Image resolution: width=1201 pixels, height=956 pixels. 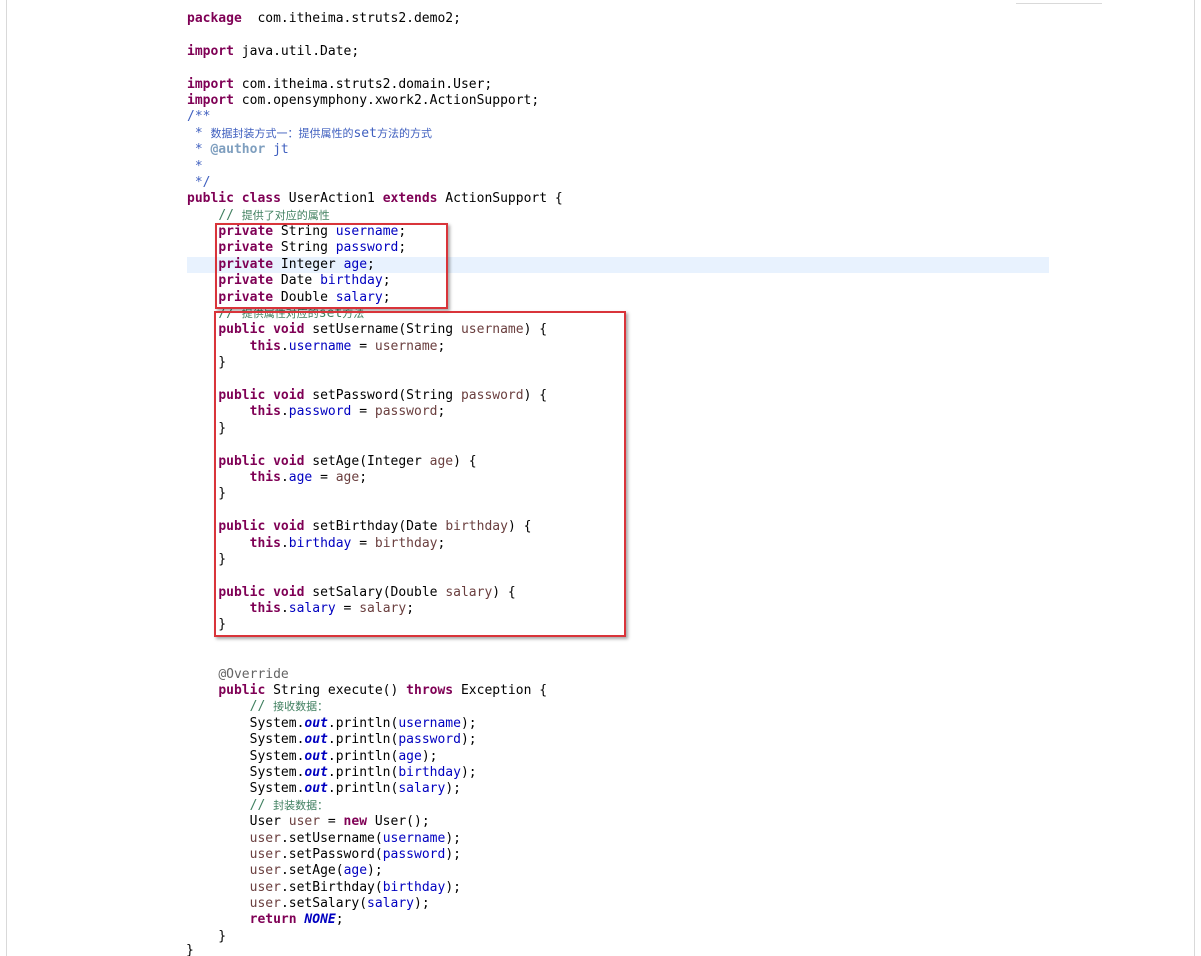 I want to click on code-token: .setBirthday(, so click(x=331, y=887).